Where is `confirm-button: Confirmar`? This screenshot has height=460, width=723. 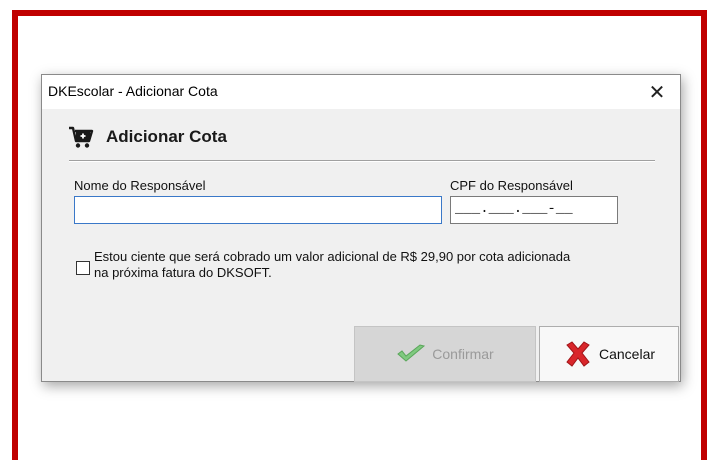 confirm-button: Confirmar is located at coordinates (445, 354).